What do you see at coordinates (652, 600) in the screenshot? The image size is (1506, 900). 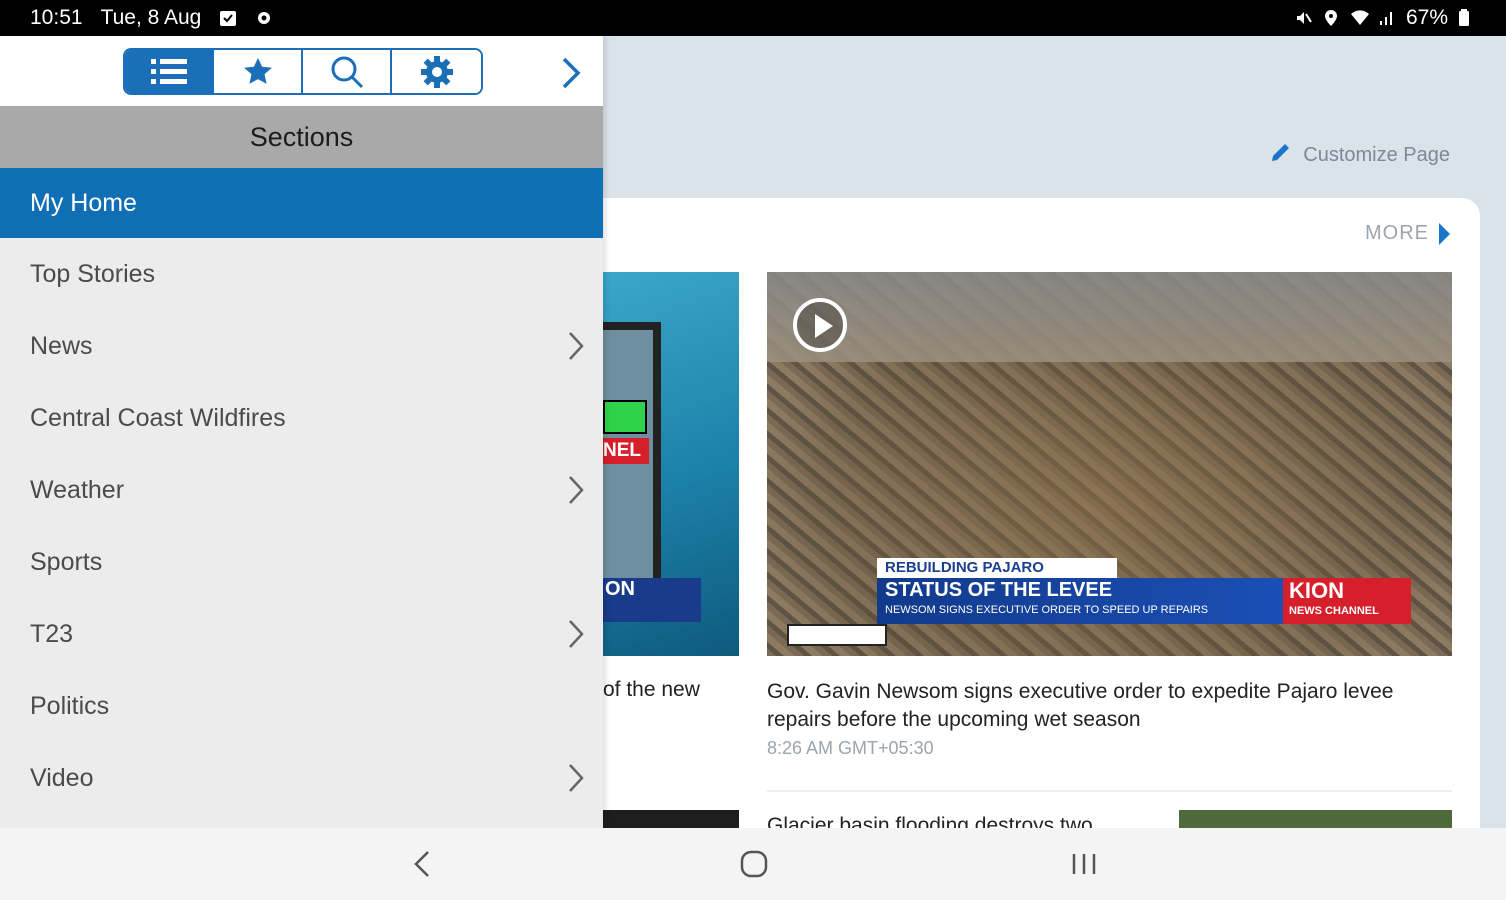 I see `brand-badge: ON` at bounding box center [652, 600].